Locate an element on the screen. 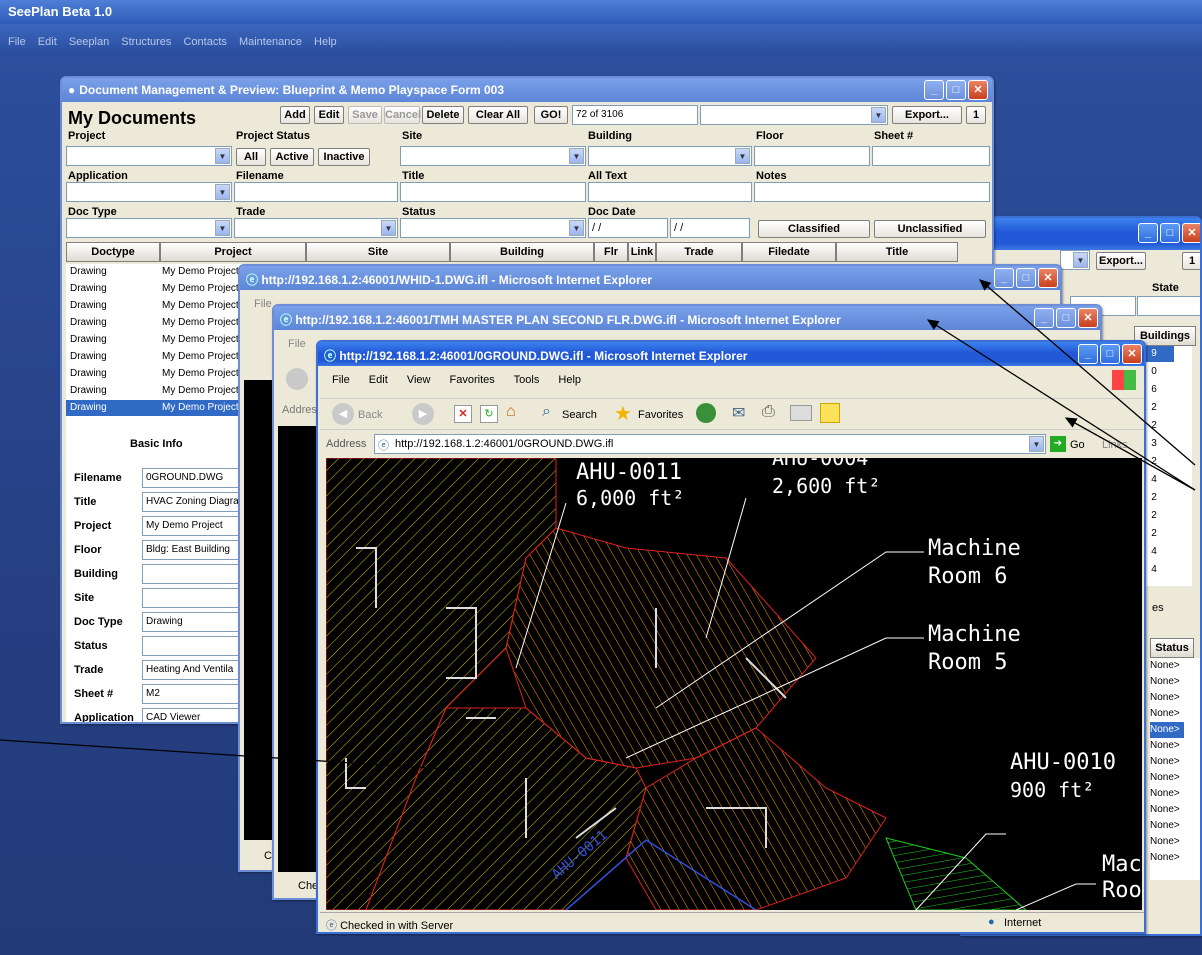 The width and height of the screenshot is (1202, 955). annotation-arrow-ground is located at coordinates (1130, 454).